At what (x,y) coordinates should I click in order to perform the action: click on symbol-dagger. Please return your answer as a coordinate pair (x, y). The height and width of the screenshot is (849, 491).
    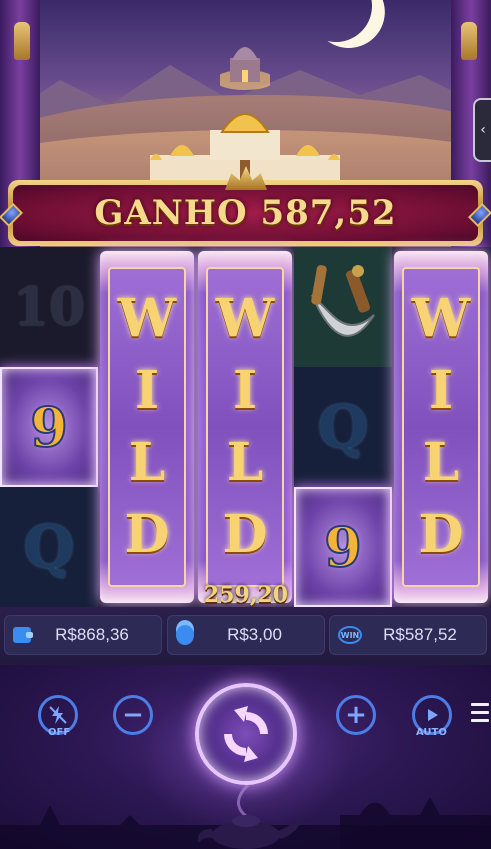
    Looking at the image, I should click on (343, 307).